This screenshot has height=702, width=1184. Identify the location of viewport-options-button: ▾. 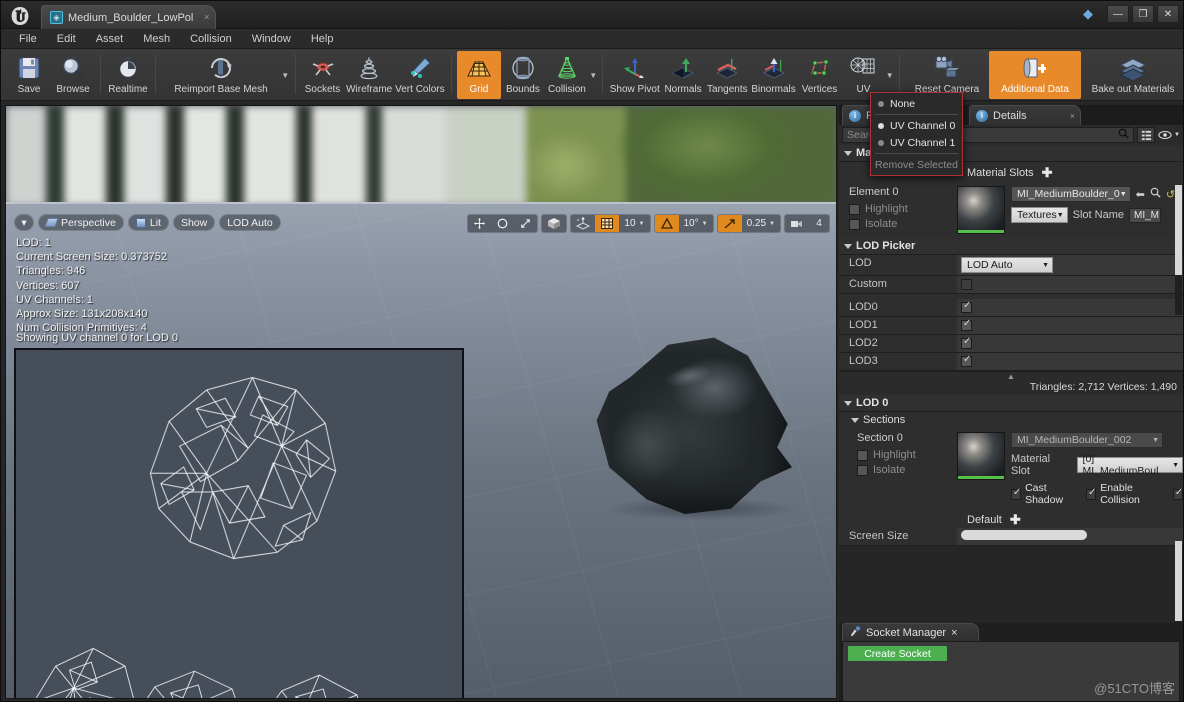
(24, 222).